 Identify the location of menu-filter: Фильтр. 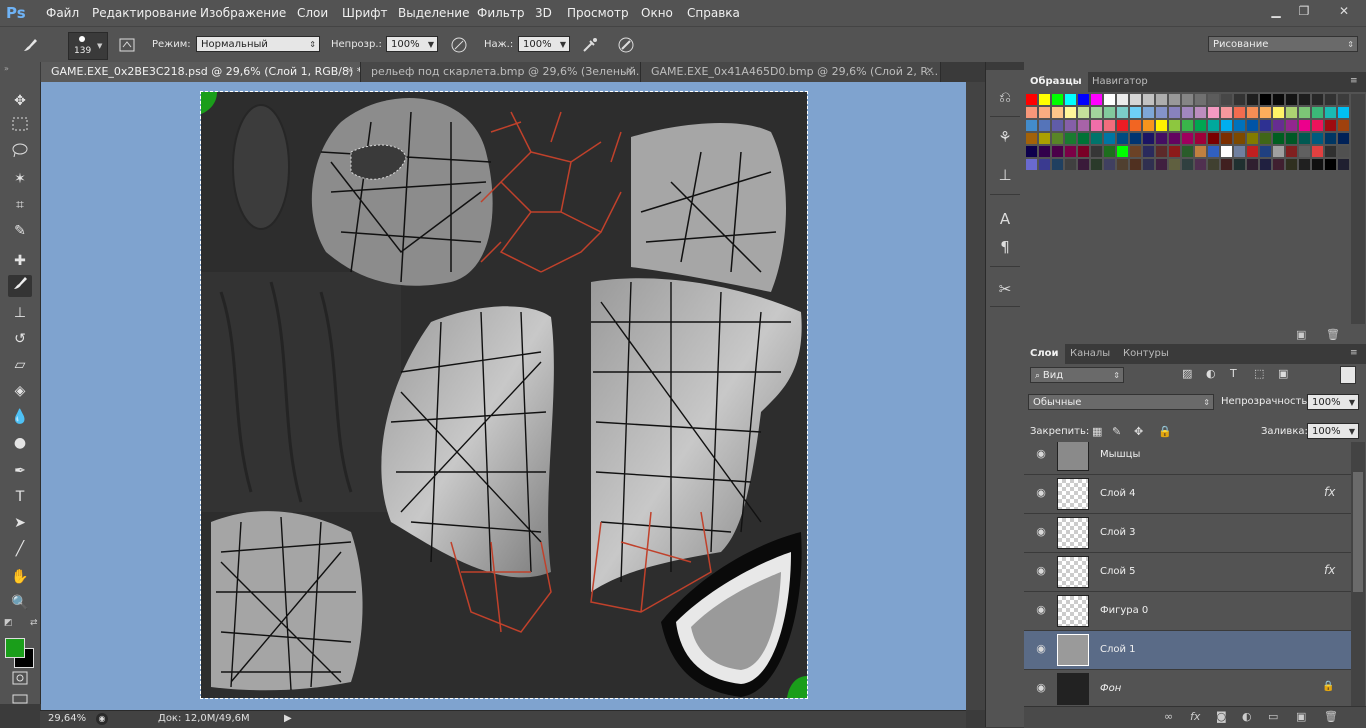
(500, 13).